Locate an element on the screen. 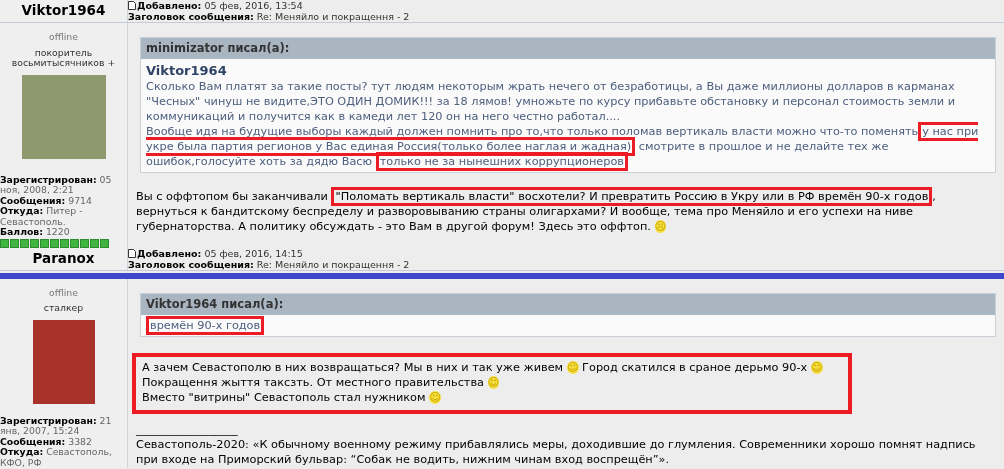  quote-header: minimizator писал(а): is located at coordinates (568, 48).